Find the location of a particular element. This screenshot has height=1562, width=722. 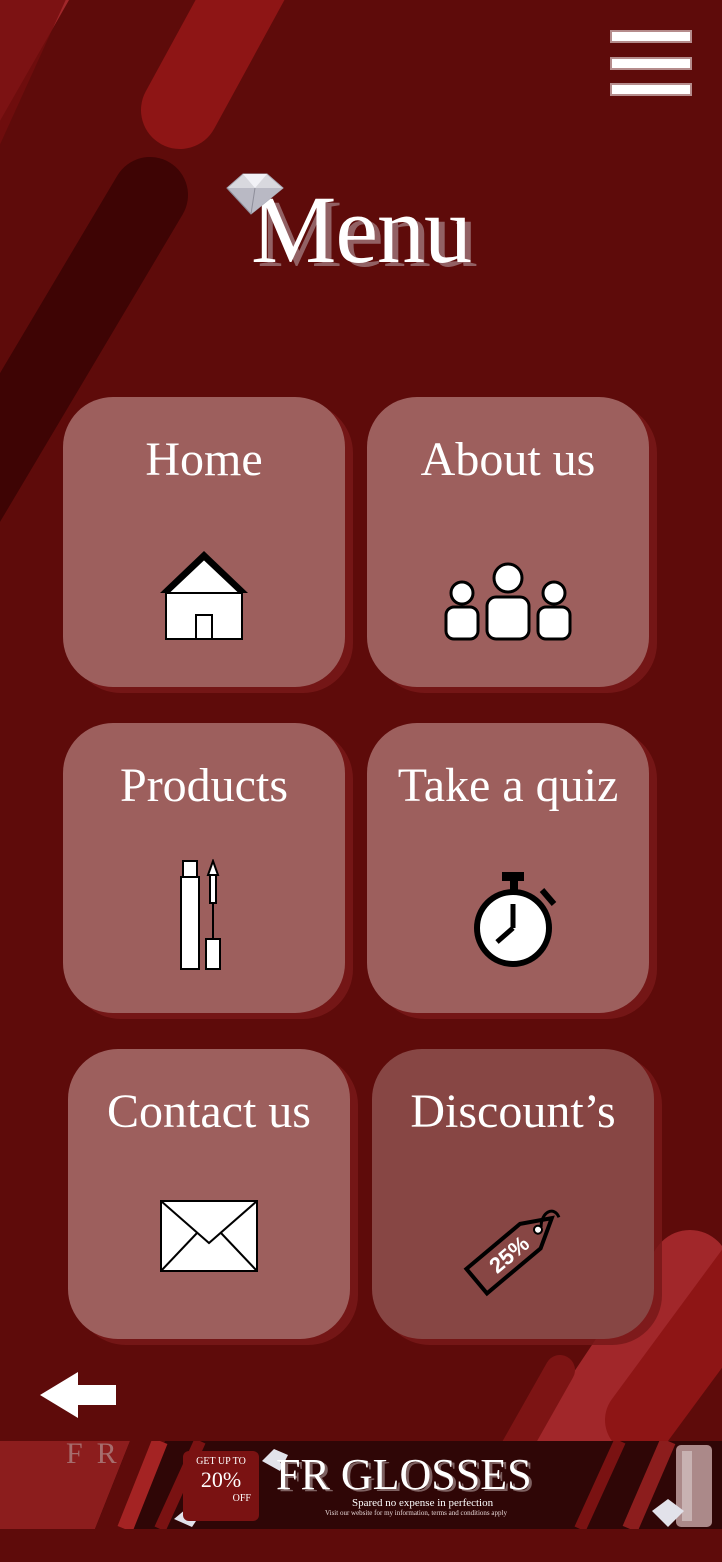

price-tag-icon: 25% is located at coordinates (512, 1253).